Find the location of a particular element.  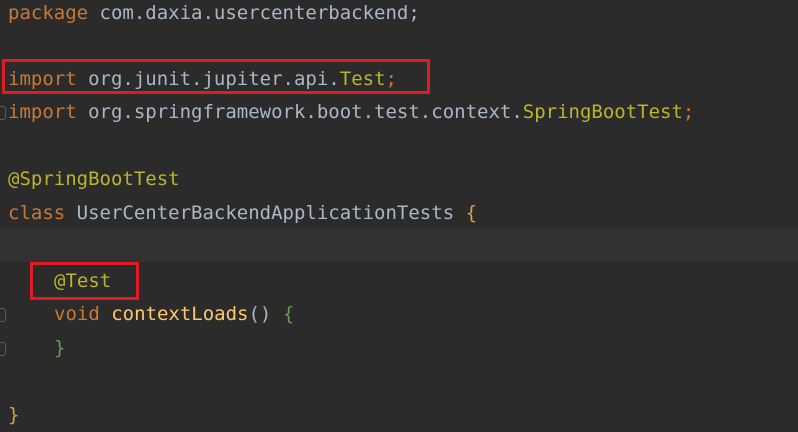

method-open-brace: { is located at coordinates (288, 314).